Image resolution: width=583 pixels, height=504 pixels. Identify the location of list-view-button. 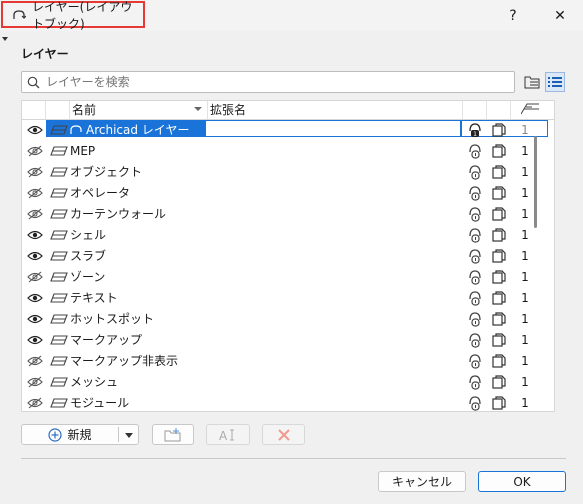
(555, 82).